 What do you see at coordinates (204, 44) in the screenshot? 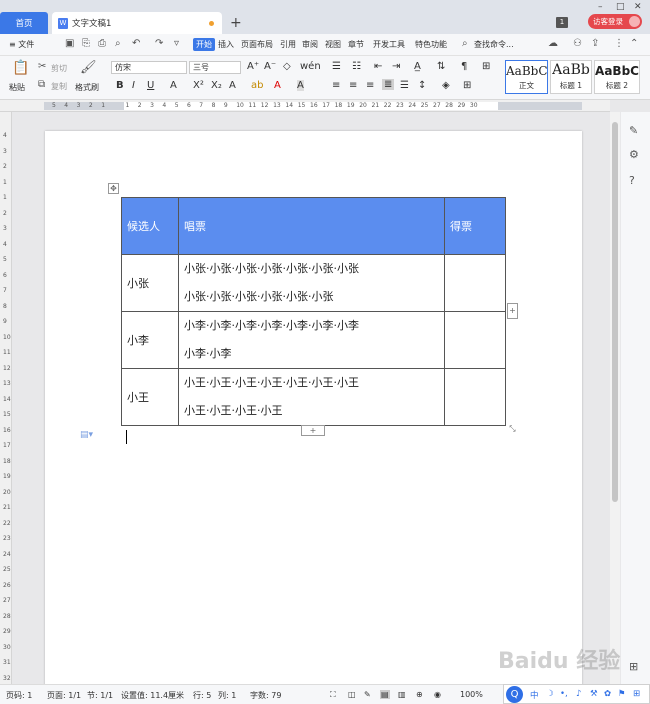
I see `menu-start: 开始` at bounding box center [204, 44].